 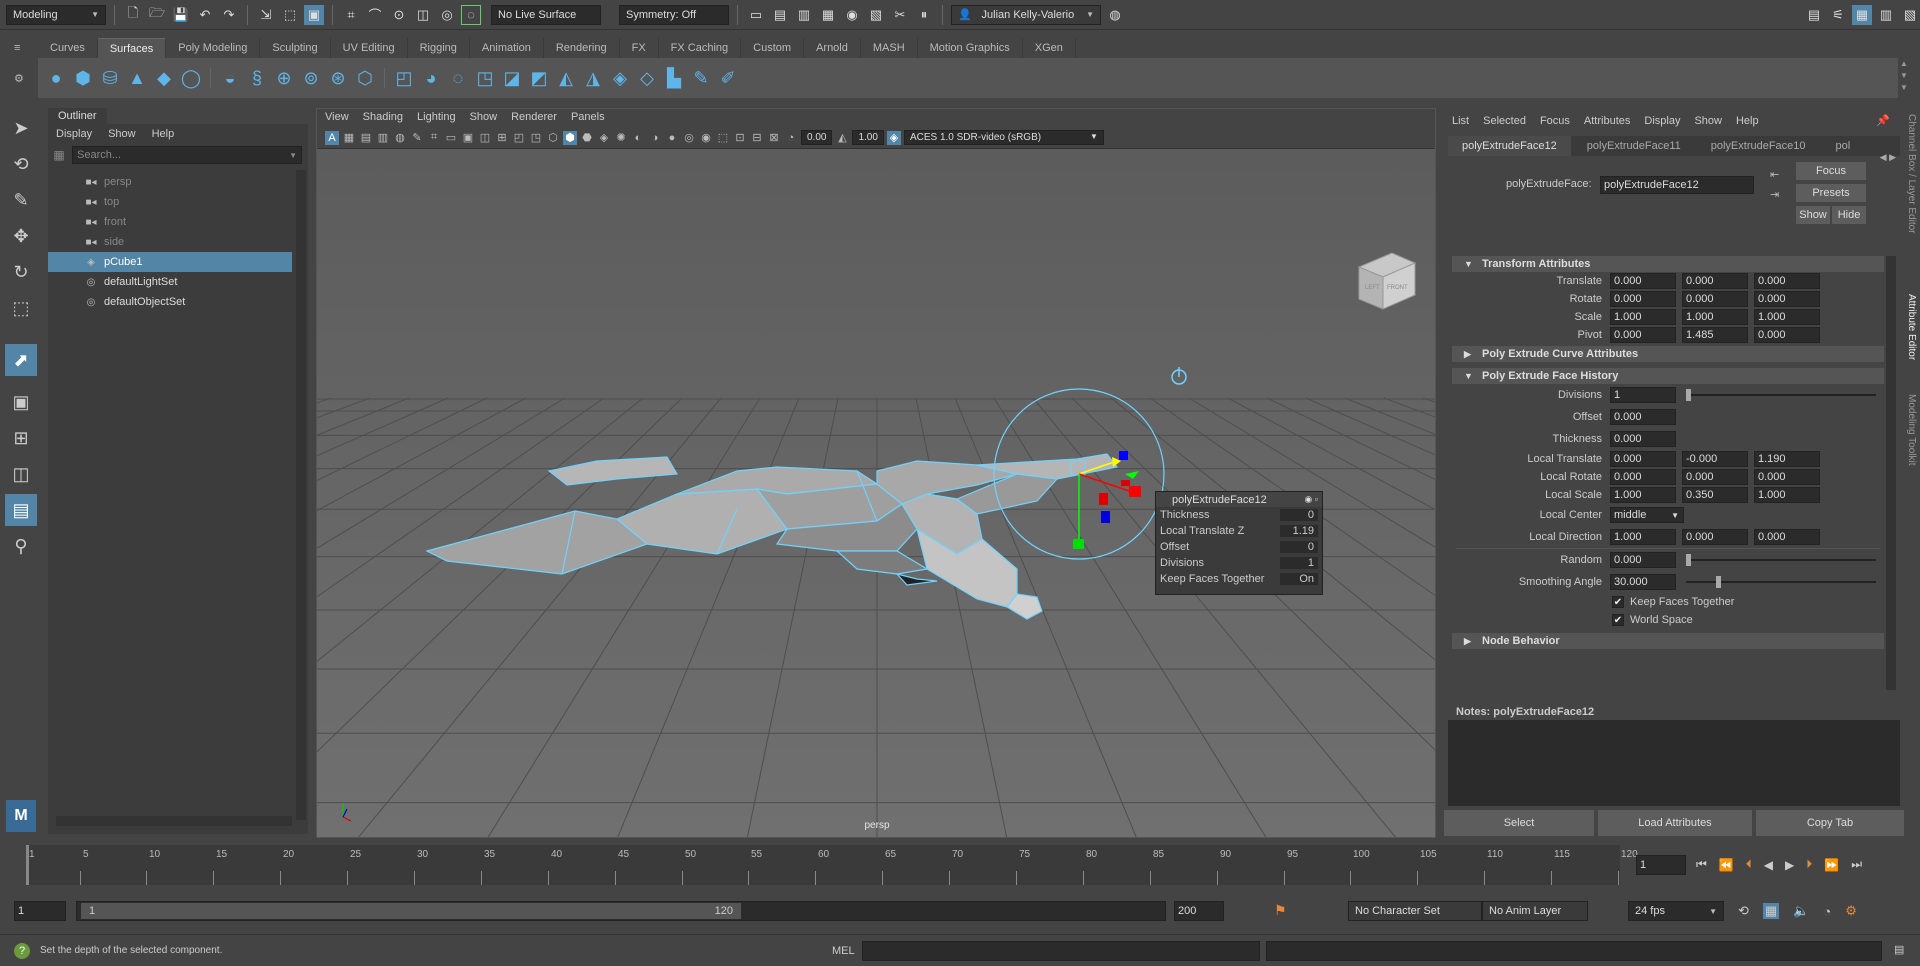 I want to click on resolution-gate-icon: ▣, so click(x=468, y=138).